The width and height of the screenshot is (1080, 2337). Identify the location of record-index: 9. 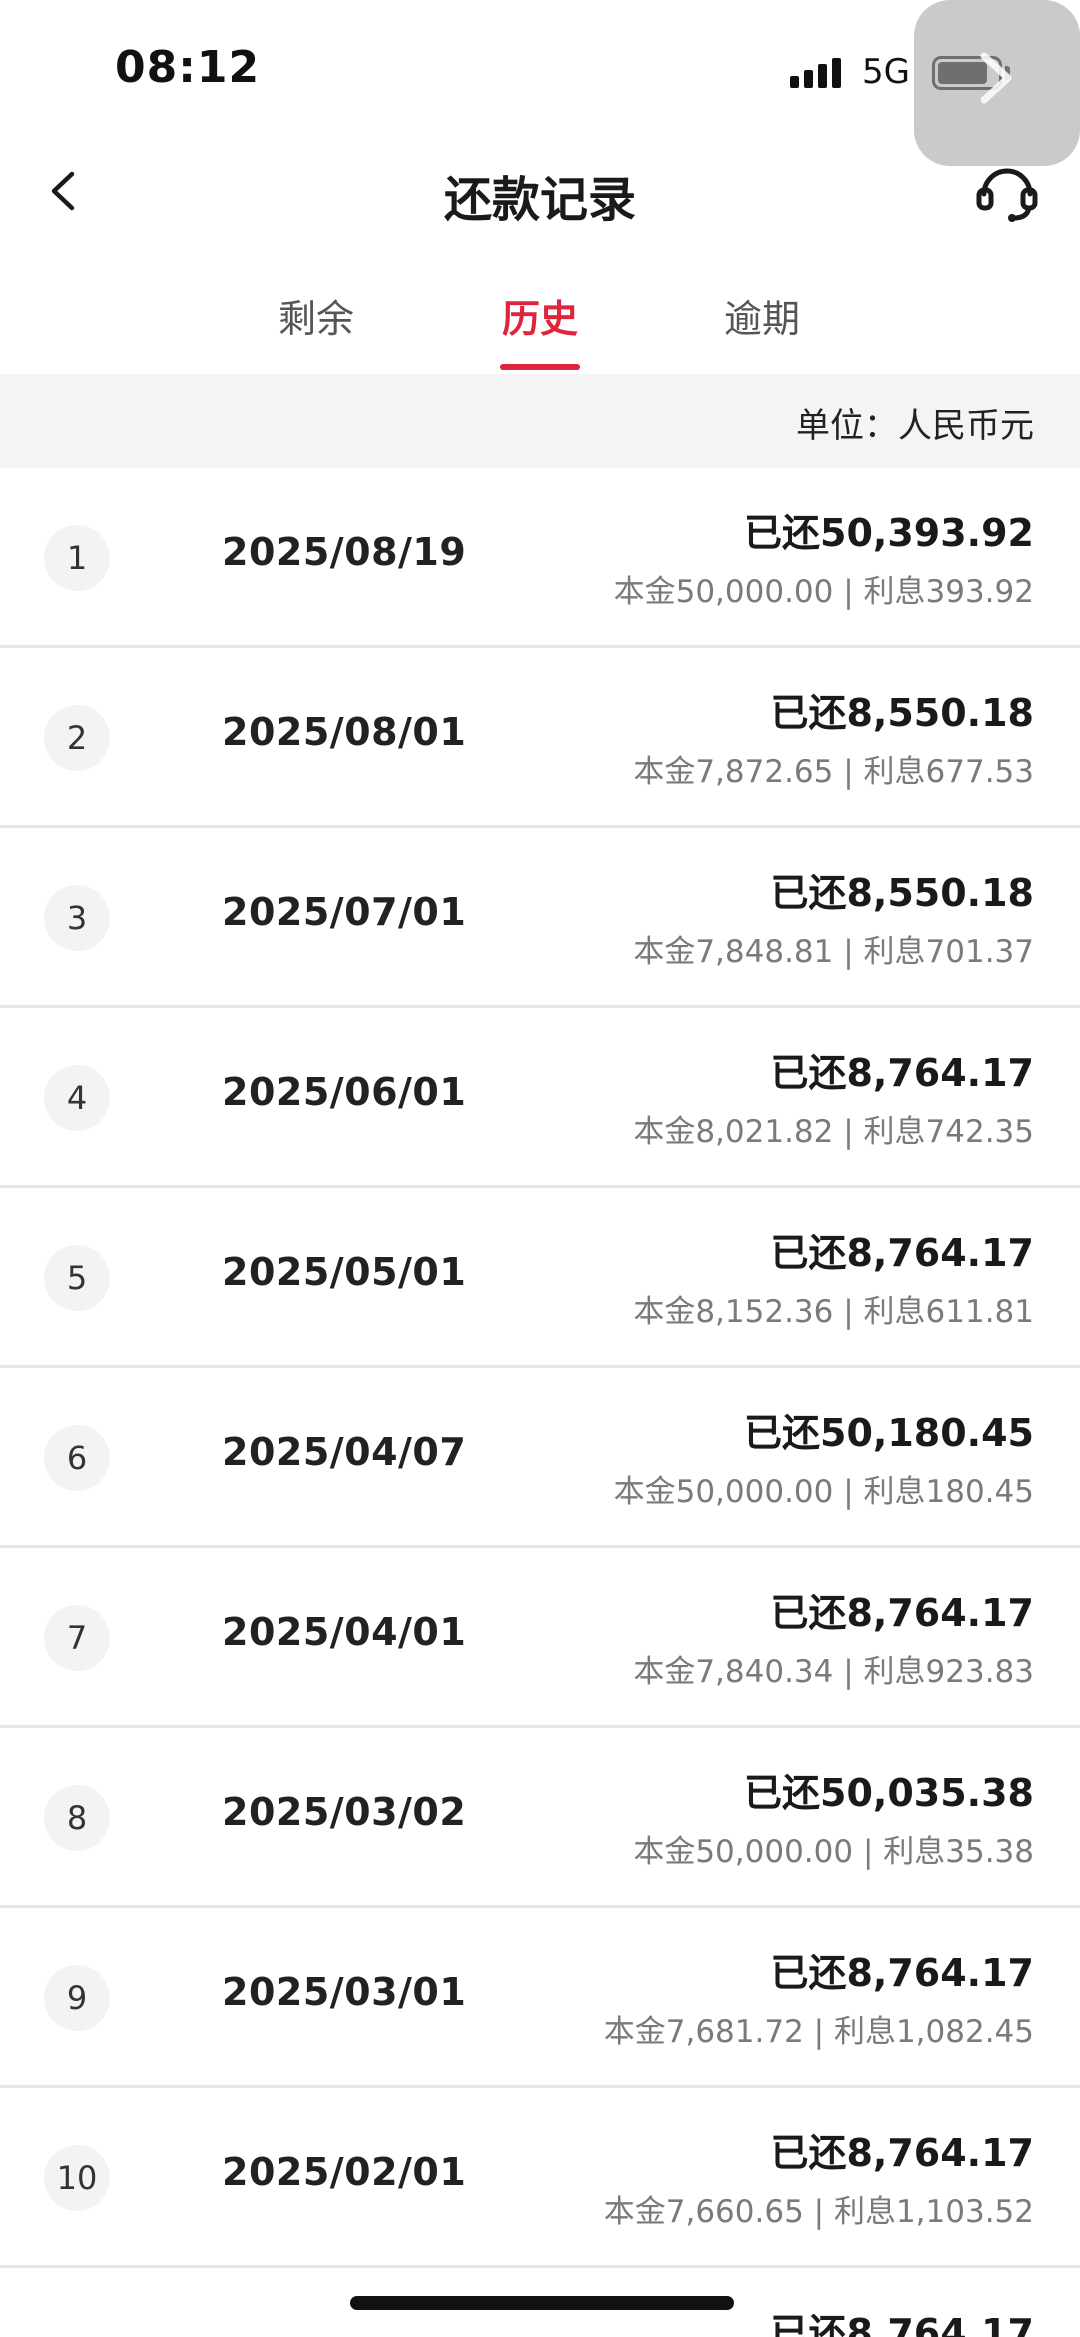
(77, 1998).